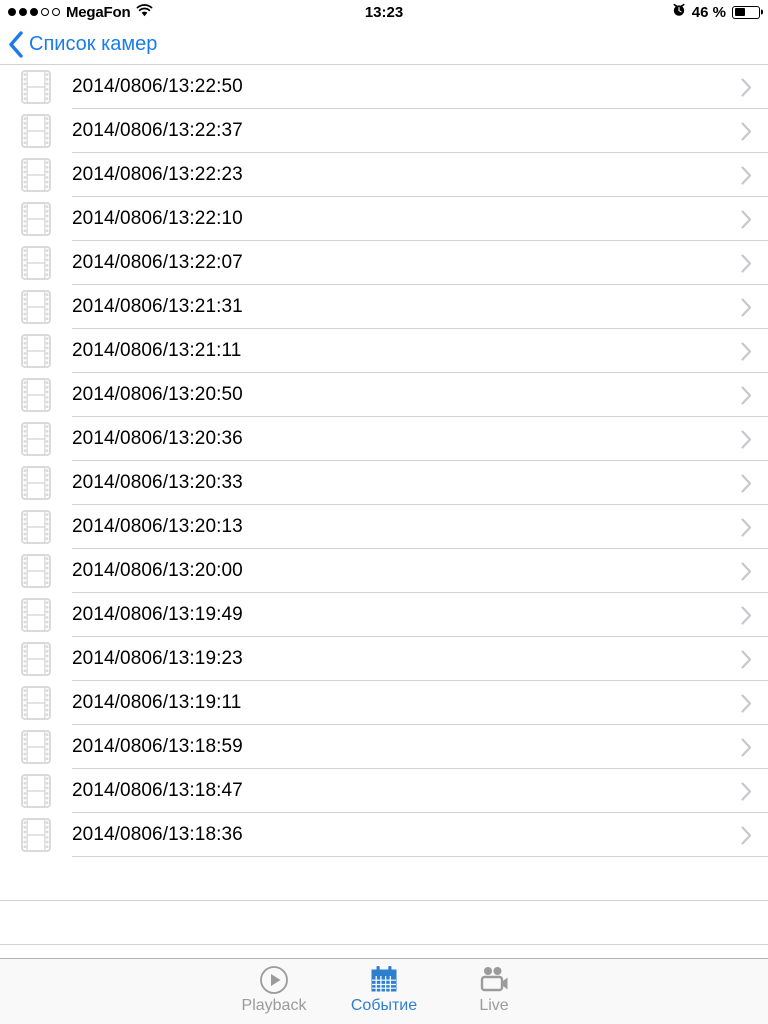 Image resolution: width=768 pixels, height=1024 pixels. Describe the element at coordinates (157, 746) in the screenshot. I see `event-timestamp: 2014/0806/13:18:59` at that location.